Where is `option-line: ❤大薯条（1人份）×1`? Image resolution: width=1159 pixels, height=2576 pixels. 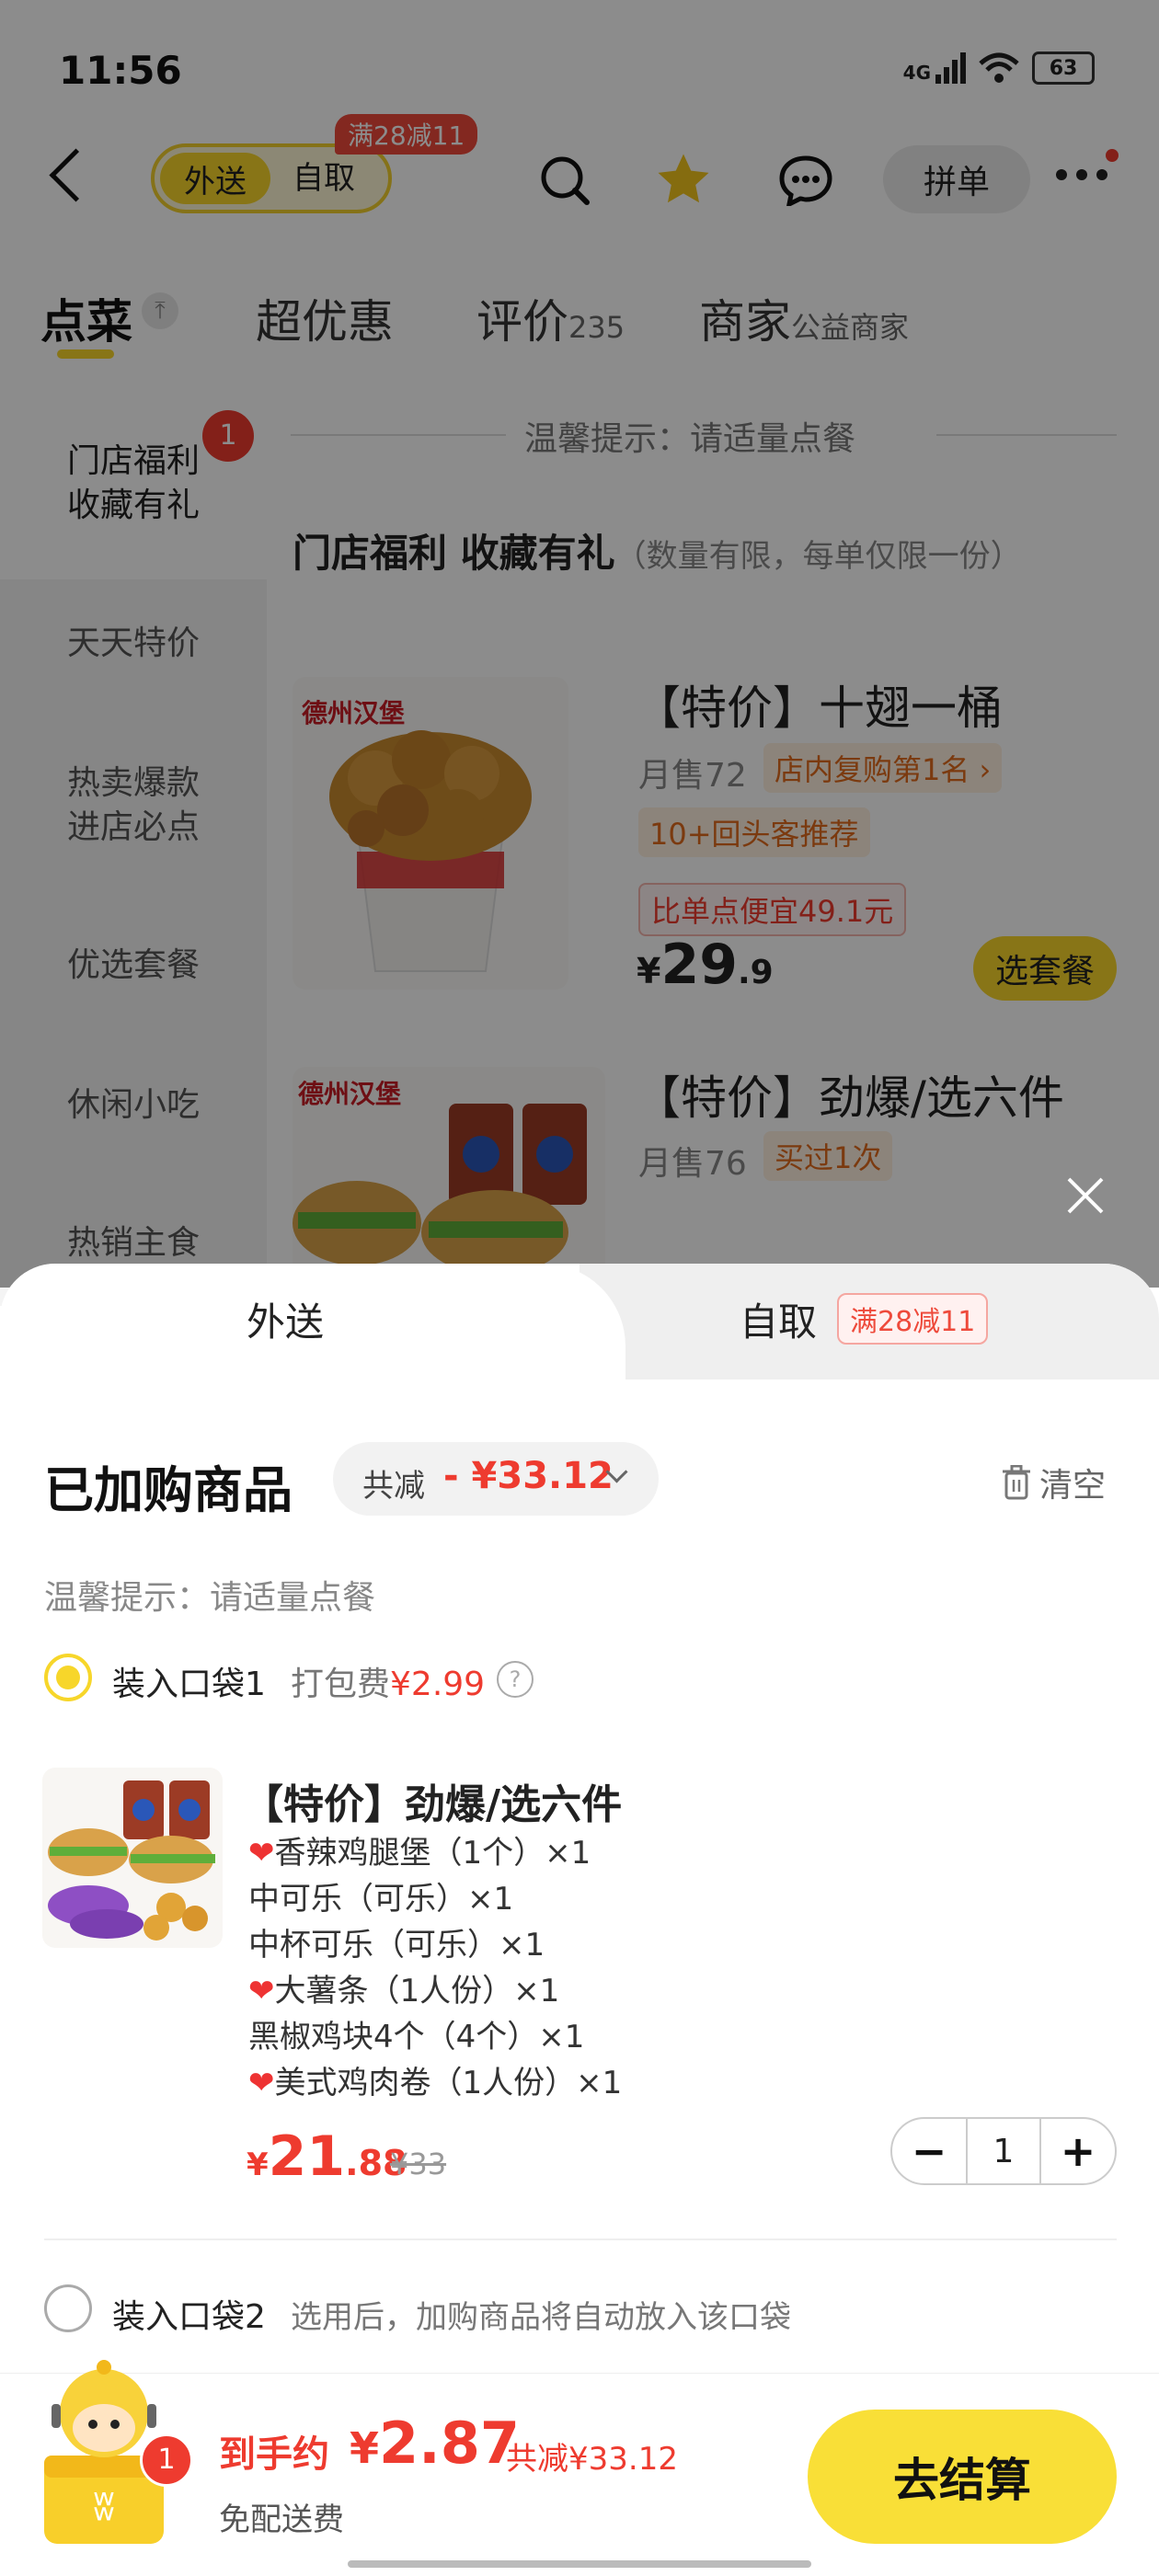
option-line: ❤大薯条（1人份）×1 is located at coordinates (404, 1991).